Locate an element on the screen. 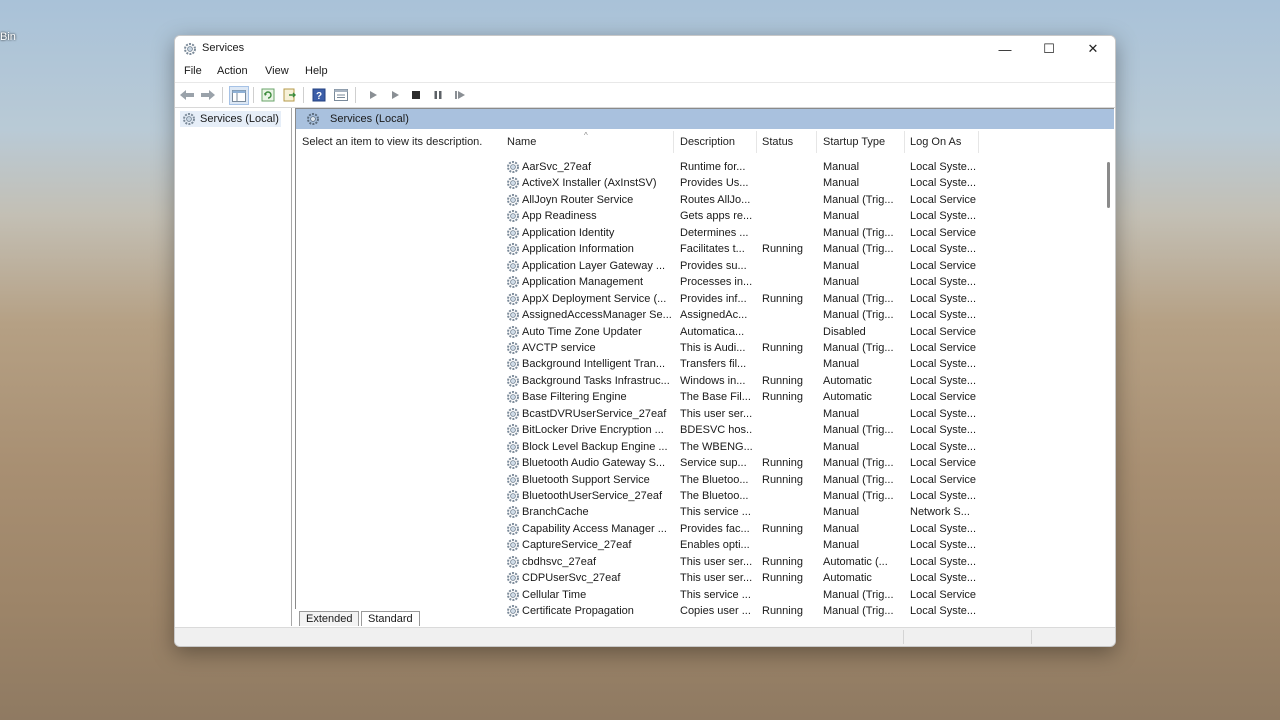 This screenshot has height=720, width=1280. refresh-button is located at coordinates (268, 94).